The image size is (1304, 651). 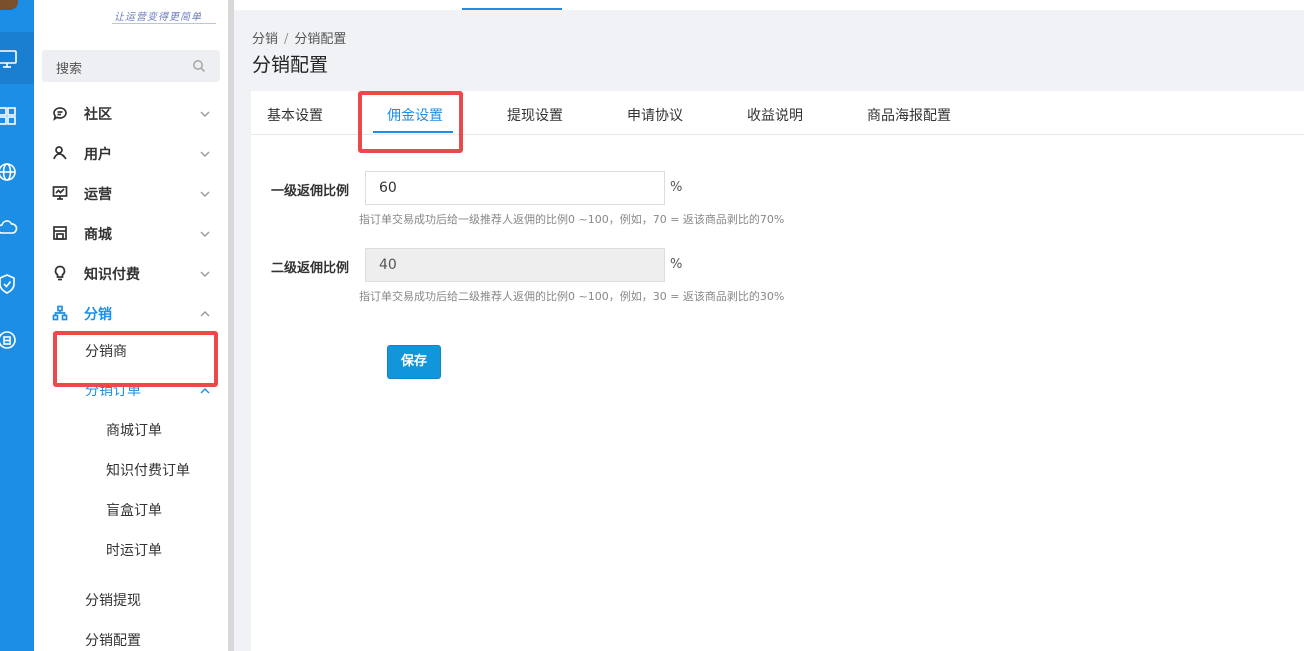 I want to click on sidebar-sub-label: 分销商, so click(x=106, y=352).